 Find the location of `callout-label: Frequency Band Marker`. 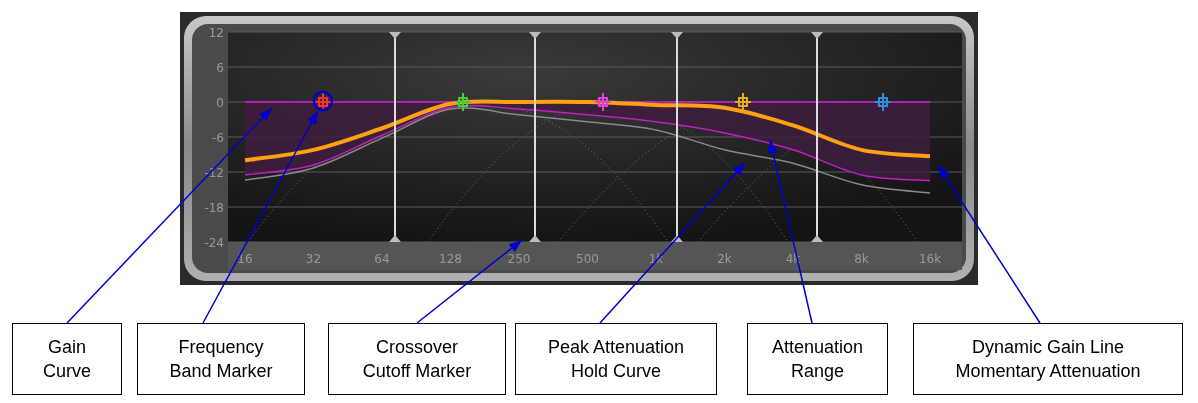

callout-label: Frequency Band Marker is located at coordinates (221, 359).